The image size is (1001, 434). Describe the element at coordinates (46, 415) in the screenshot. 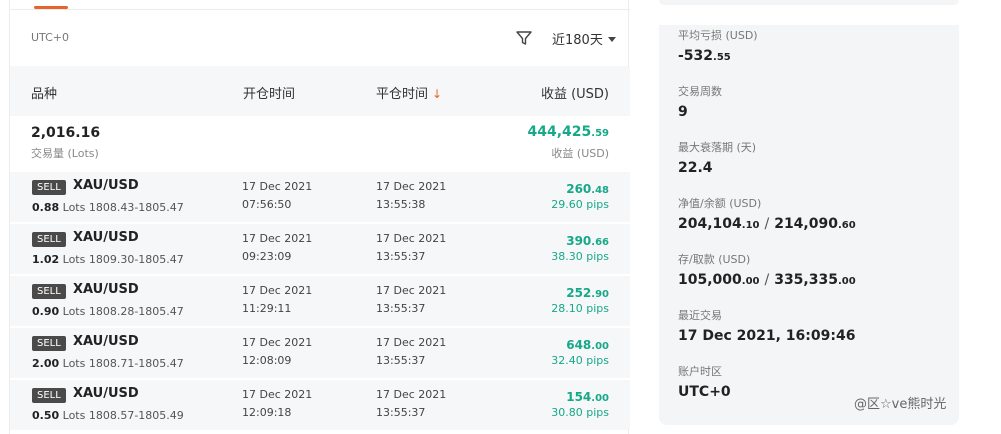

I see `lots-value: 0.50` at that location.